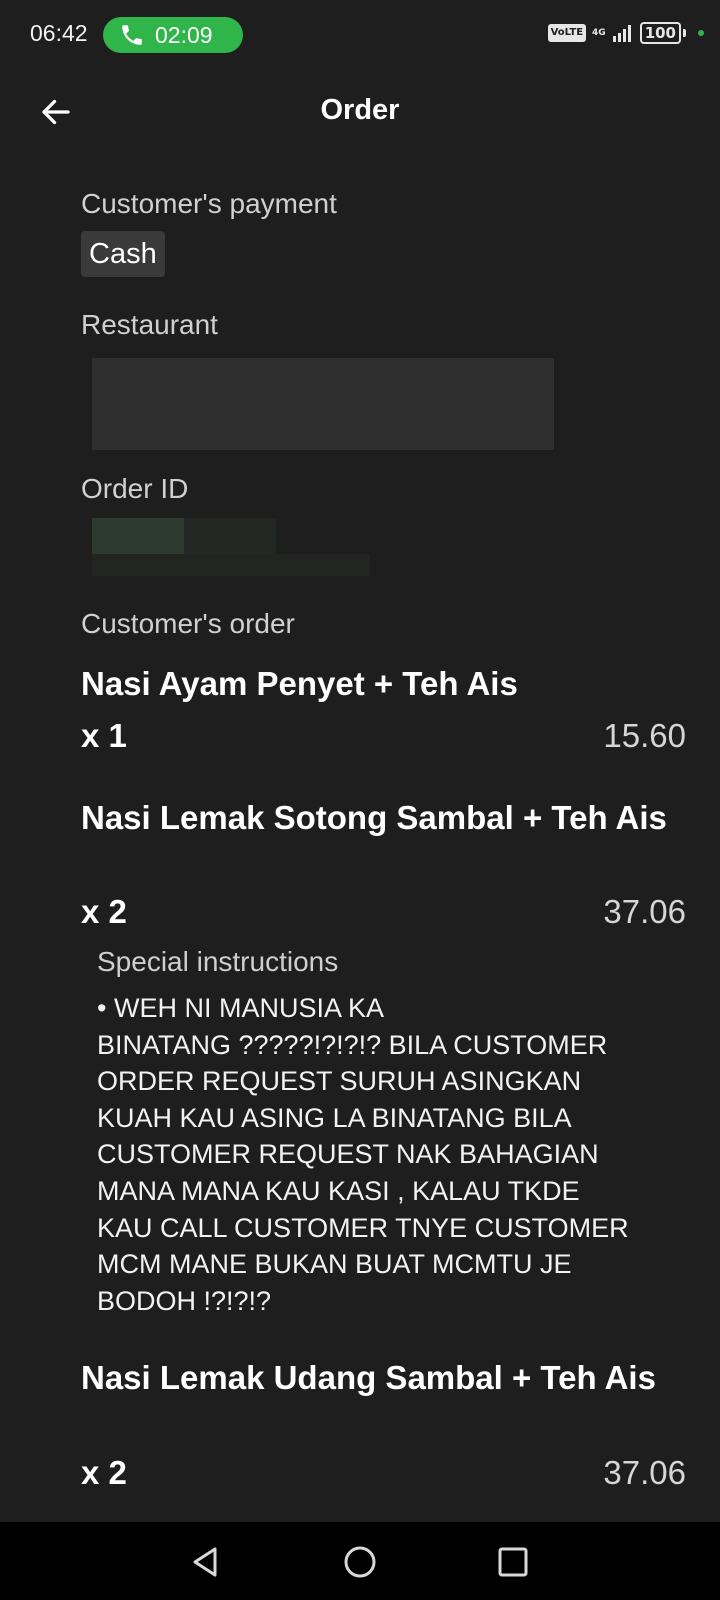 The image size is (720, 1600). I want to click on nav-recents-button, so click(513, 1562).